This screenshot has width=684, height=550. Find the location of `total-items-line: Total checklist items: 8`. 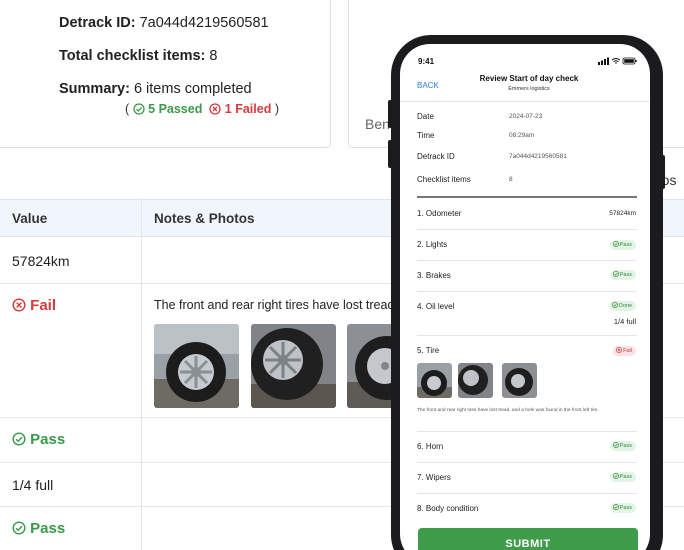

total-items-line: Total checklist items: 8 is located at coordinates (138, 56).